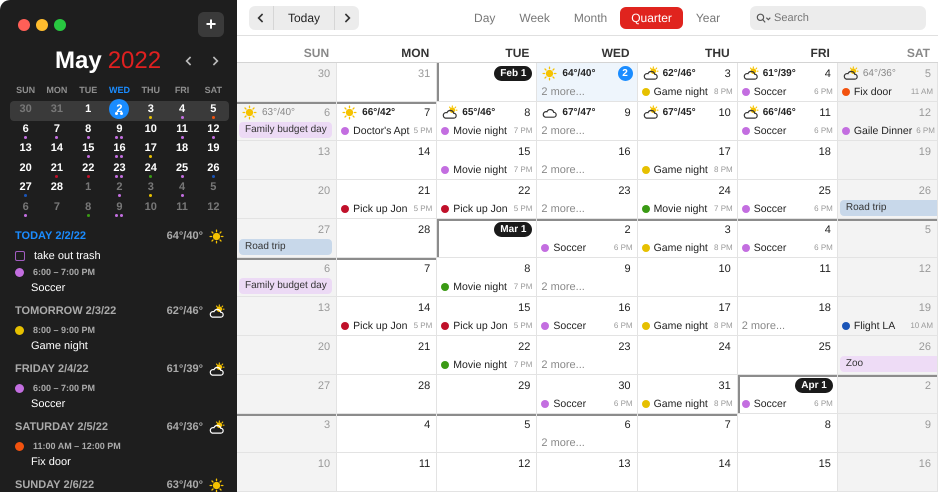 The width and height of the screenshot is (938, 492). What do you see at coordinates (487, 394) in the screenshot?
I see `day-cell: 29` at bounding box center [487, 394].